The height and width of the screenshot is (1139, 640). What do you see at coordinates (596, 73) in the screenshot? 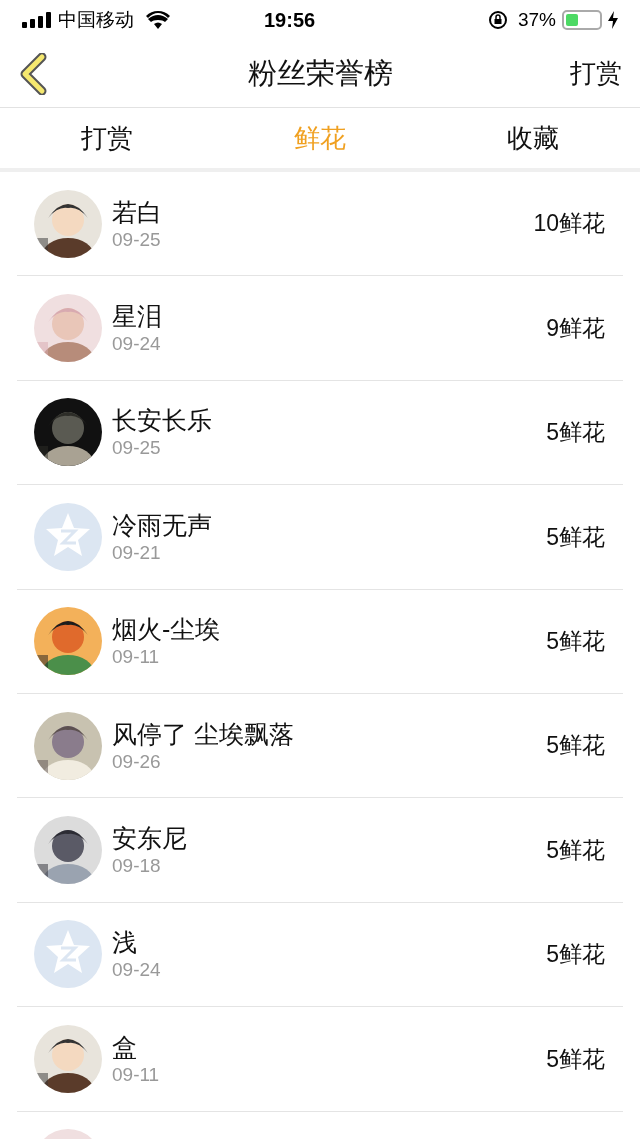
I see `reward-button: 打赏` at bounding box center [596, 73].